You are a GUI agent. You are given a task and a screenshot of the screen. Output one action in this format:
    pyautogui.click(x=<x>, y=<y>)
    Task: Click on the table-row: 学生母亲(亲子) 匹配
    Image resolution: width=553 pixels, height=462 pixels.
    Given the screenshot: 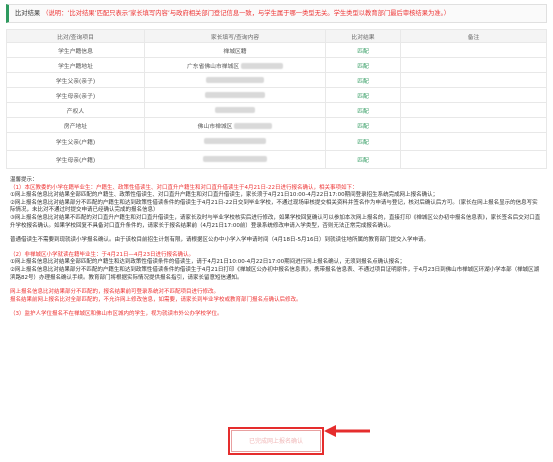 What is the action you would take?
    pyautogui.click(x=276, y=95)
    